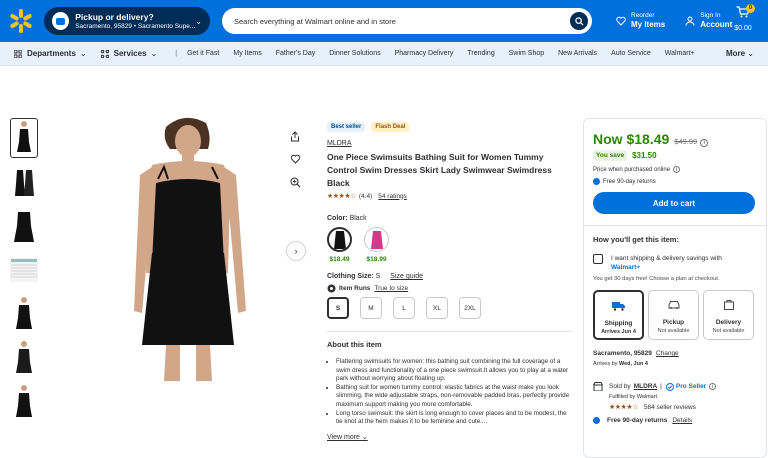  Describe the element at coordinates (618, 332) in the screenshot. I see `fulfillment-status: Arrives Jun 4` at that location.